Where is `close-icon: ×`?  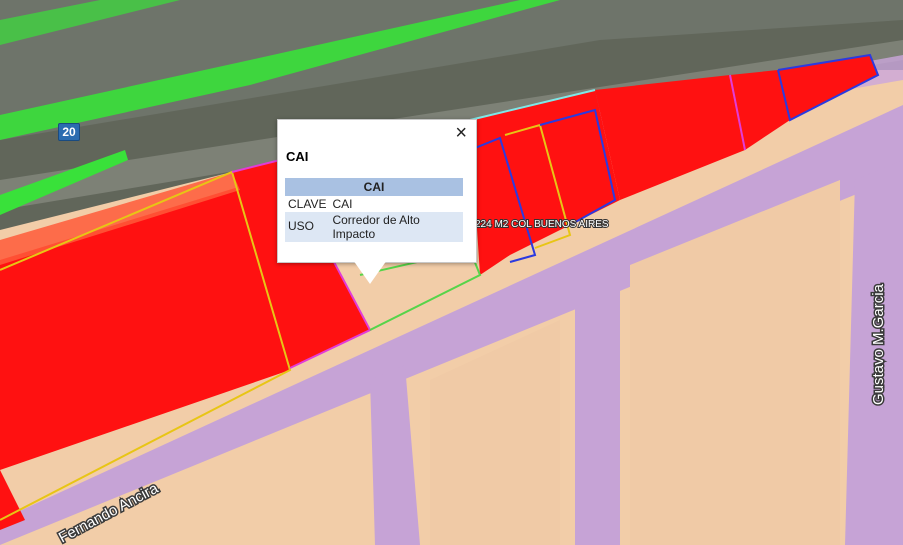 close-icon: × is located at coordinates (461, 133).